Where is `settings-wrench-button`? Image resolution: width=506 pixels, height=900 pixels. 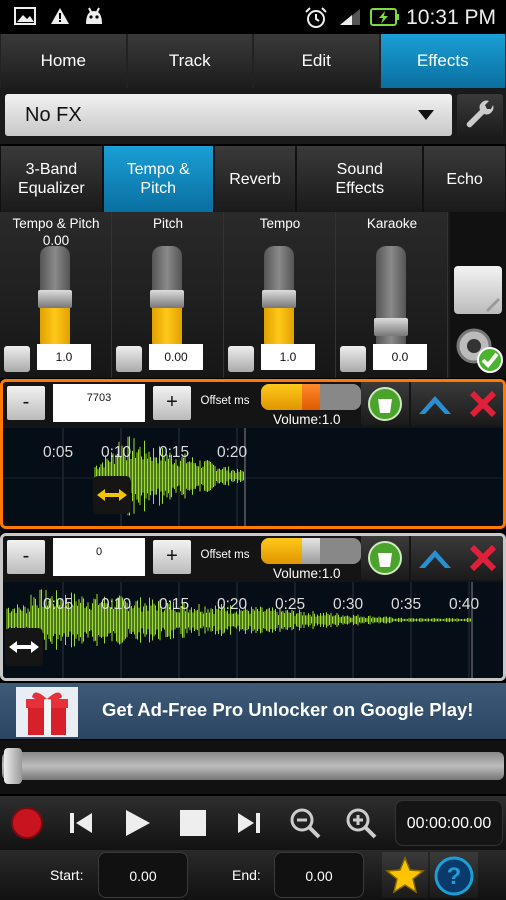
settings-wrench-button is located at coordinates (480, 116).